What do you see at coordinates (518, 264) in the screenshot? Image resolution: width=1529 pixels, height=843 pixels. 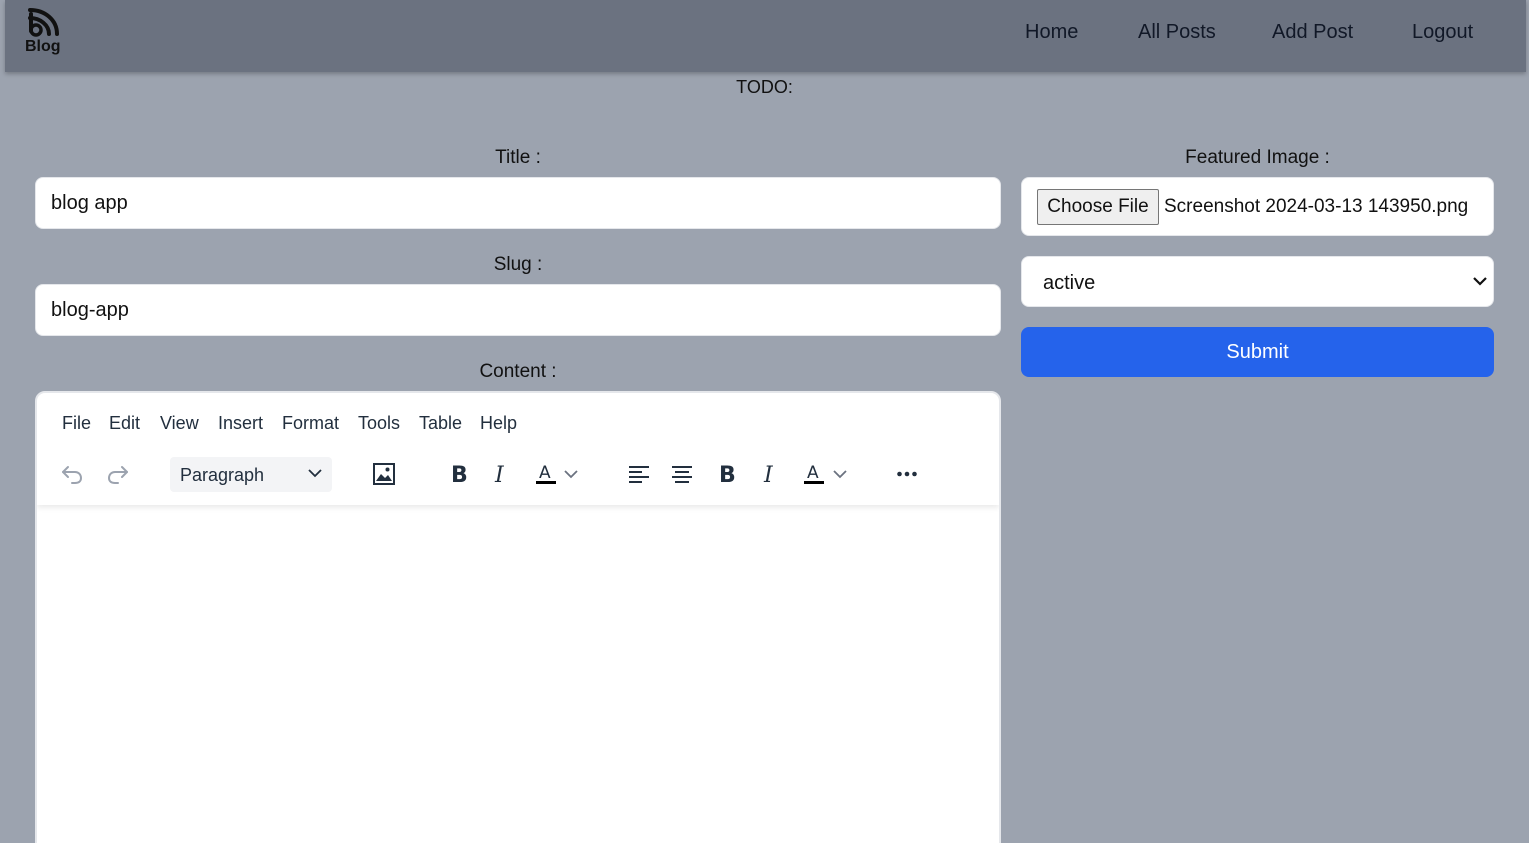 I see `slug-label: Slug :` at bounding box center [518, 264].